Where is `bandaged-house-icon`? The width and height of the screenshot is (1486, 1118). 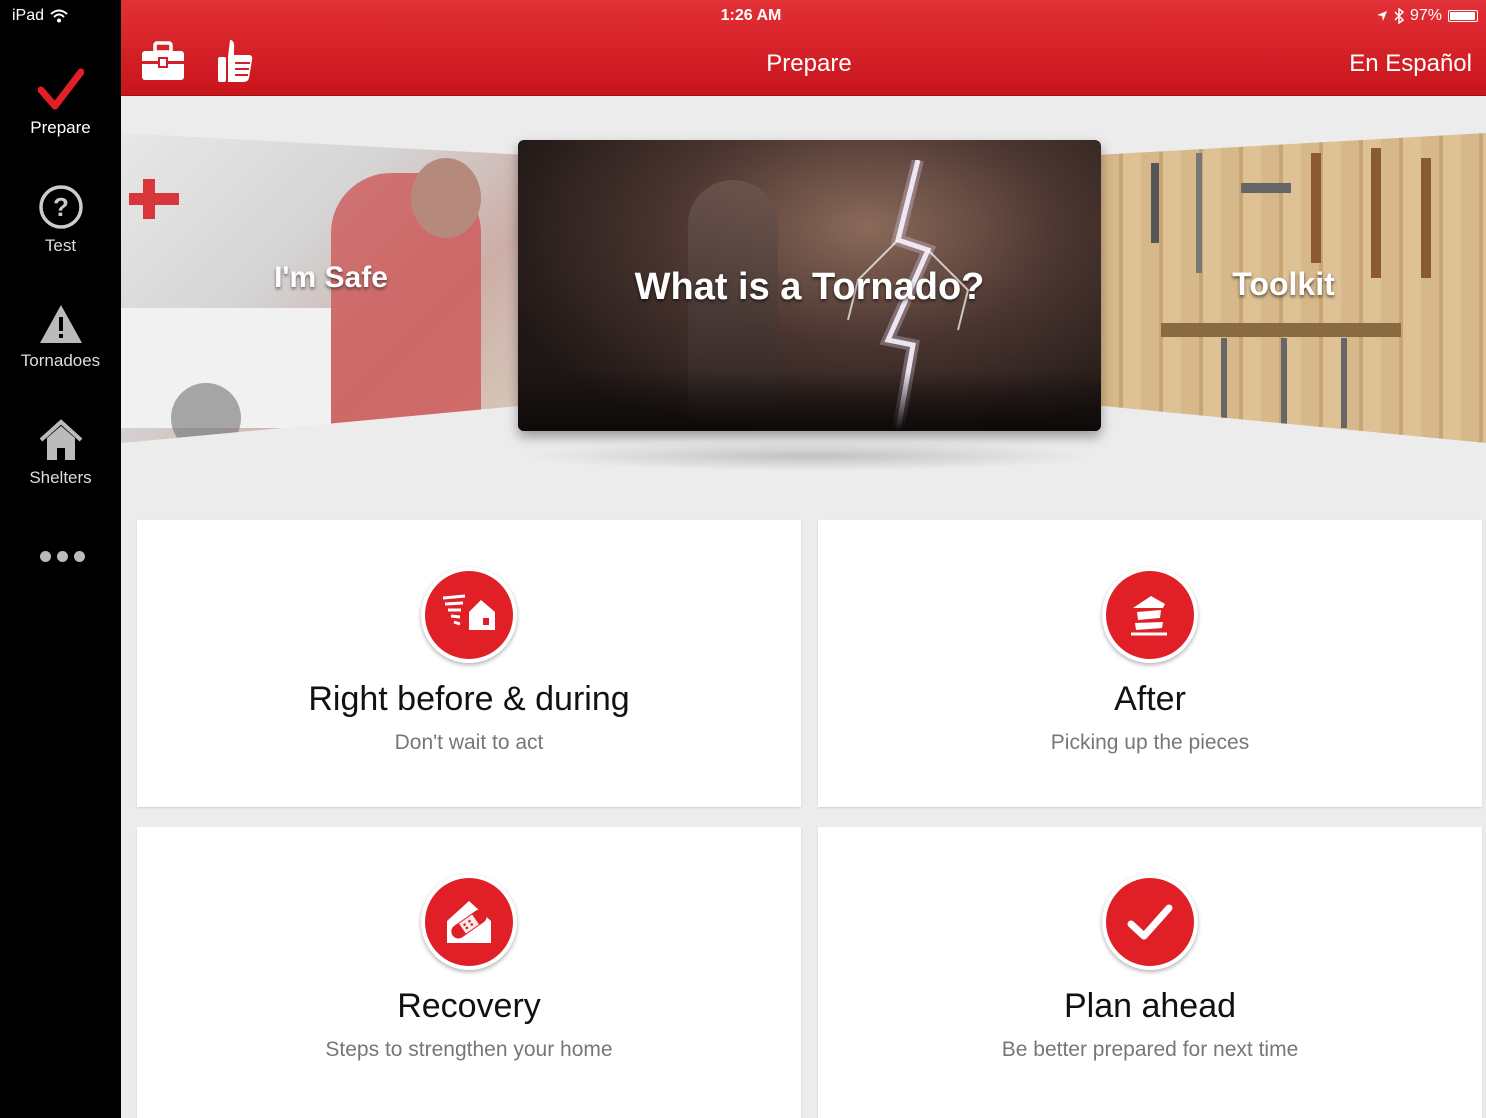 bandaged-house-icon is located at coordinates (469, 922).